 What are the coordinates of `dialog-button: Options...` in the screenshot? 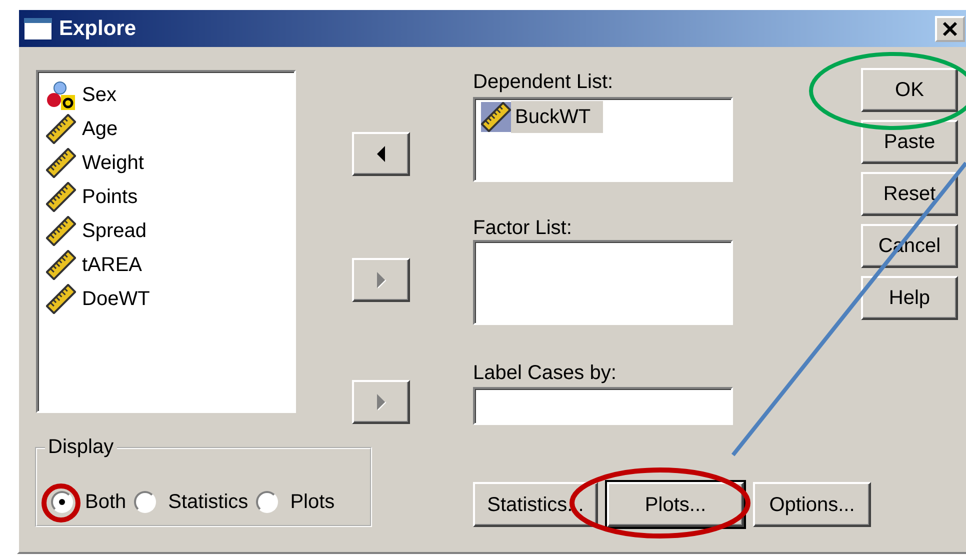 It's located at (812, 504).